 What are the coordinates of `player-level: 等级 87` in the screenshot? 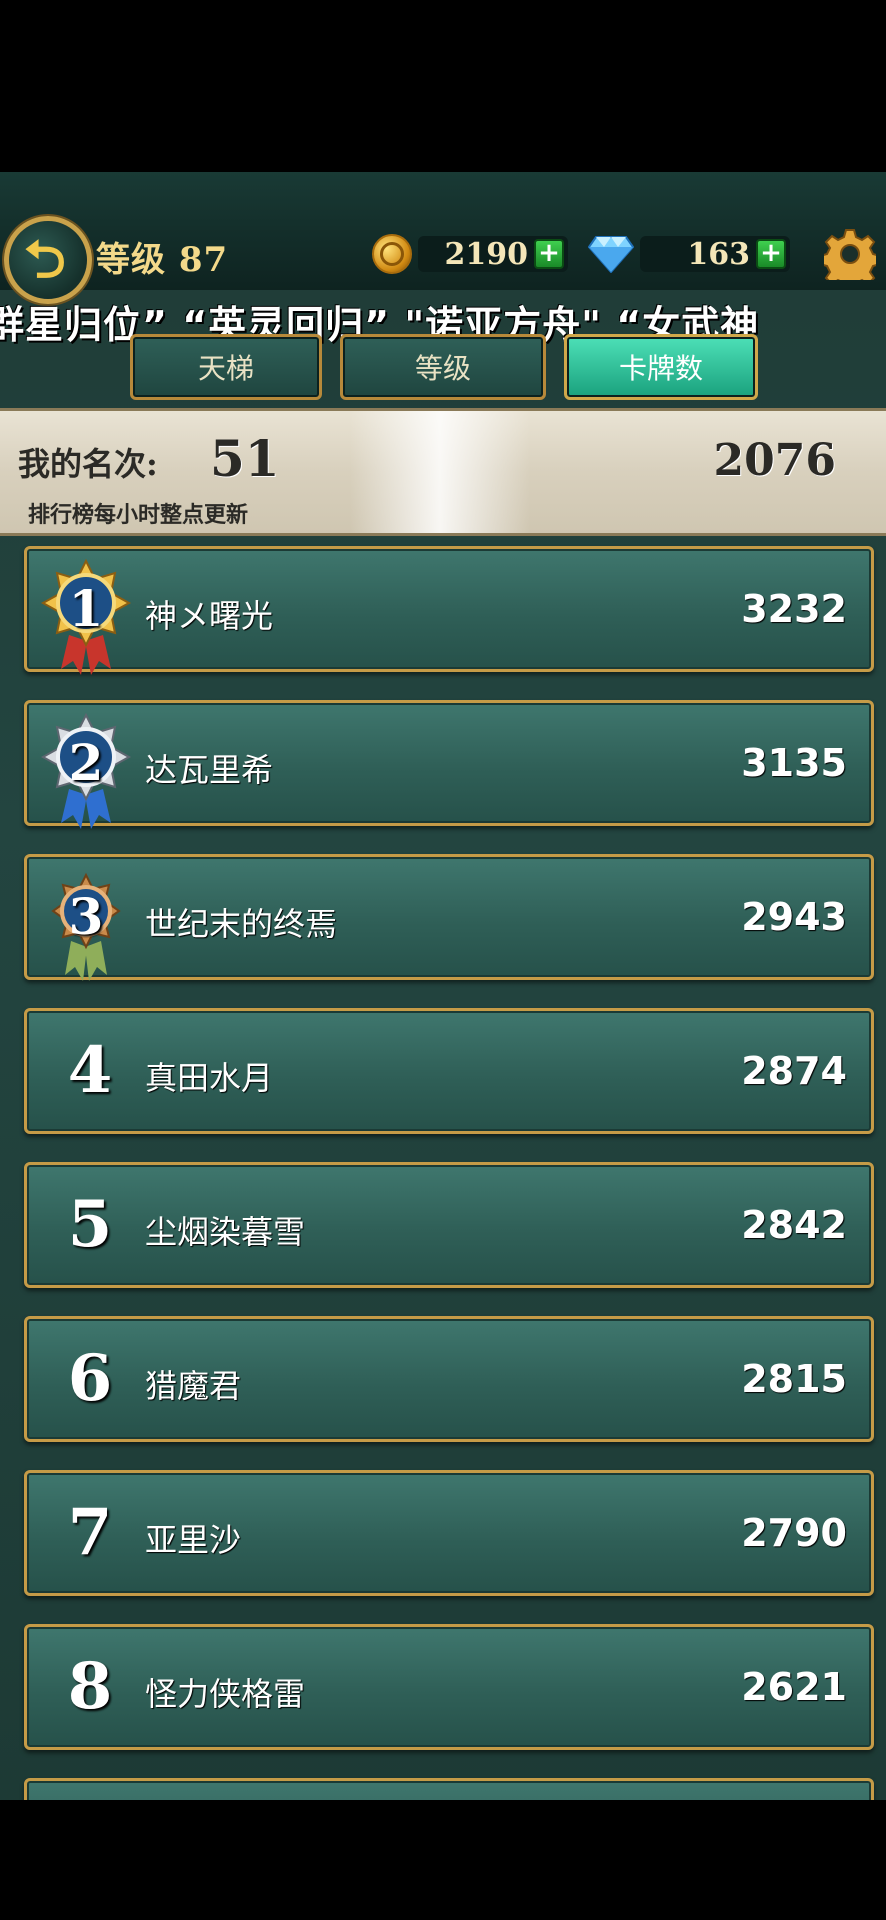 It's located at (162, 260).